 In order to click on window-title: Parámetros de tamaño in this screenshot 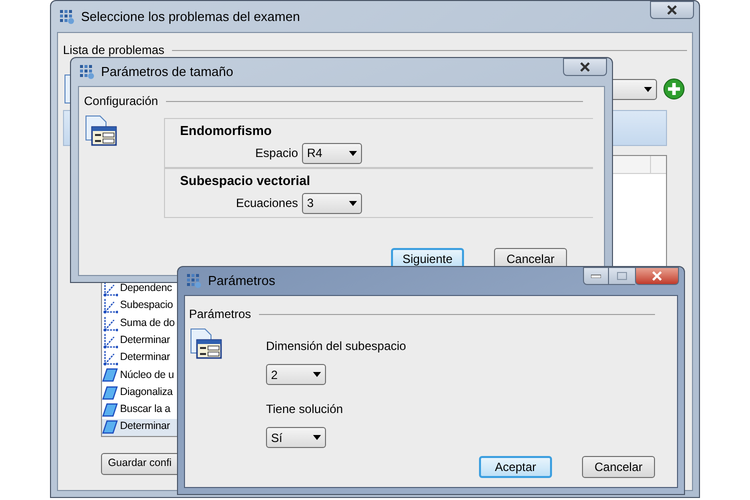, I will do `click(167, 72)`.